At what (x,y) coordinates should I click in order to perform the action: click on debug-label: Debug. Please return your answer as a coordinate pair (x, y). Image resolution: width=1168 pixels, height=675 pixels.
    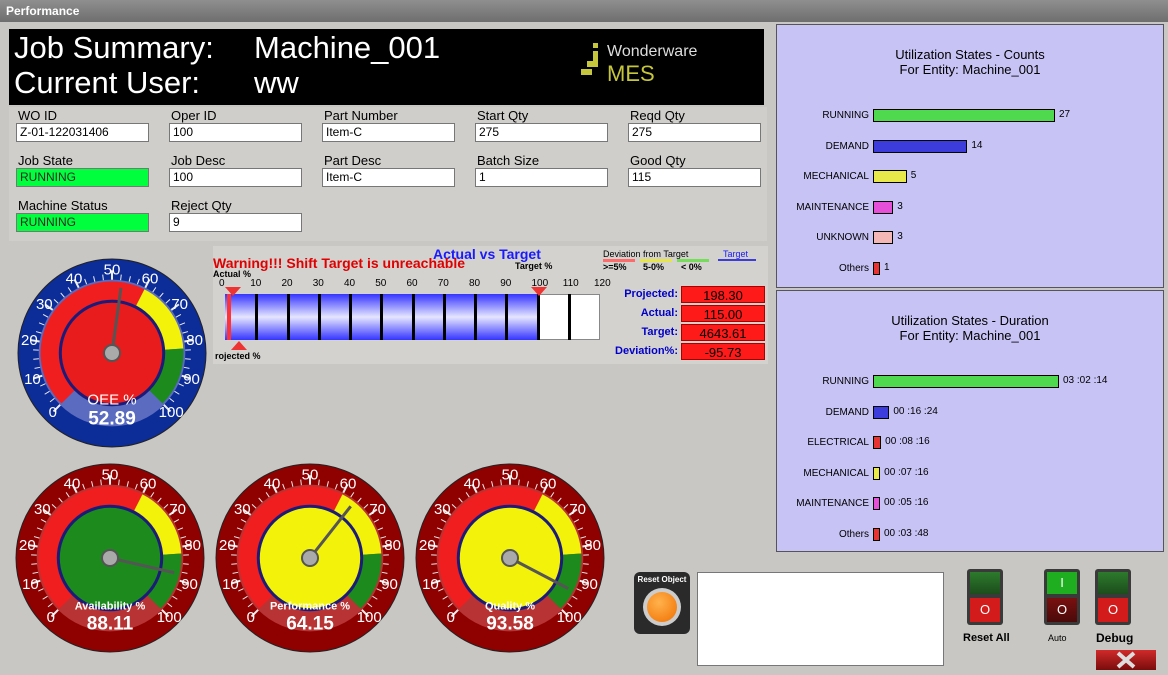
    Looking at the image, I should click on (1115, 638).